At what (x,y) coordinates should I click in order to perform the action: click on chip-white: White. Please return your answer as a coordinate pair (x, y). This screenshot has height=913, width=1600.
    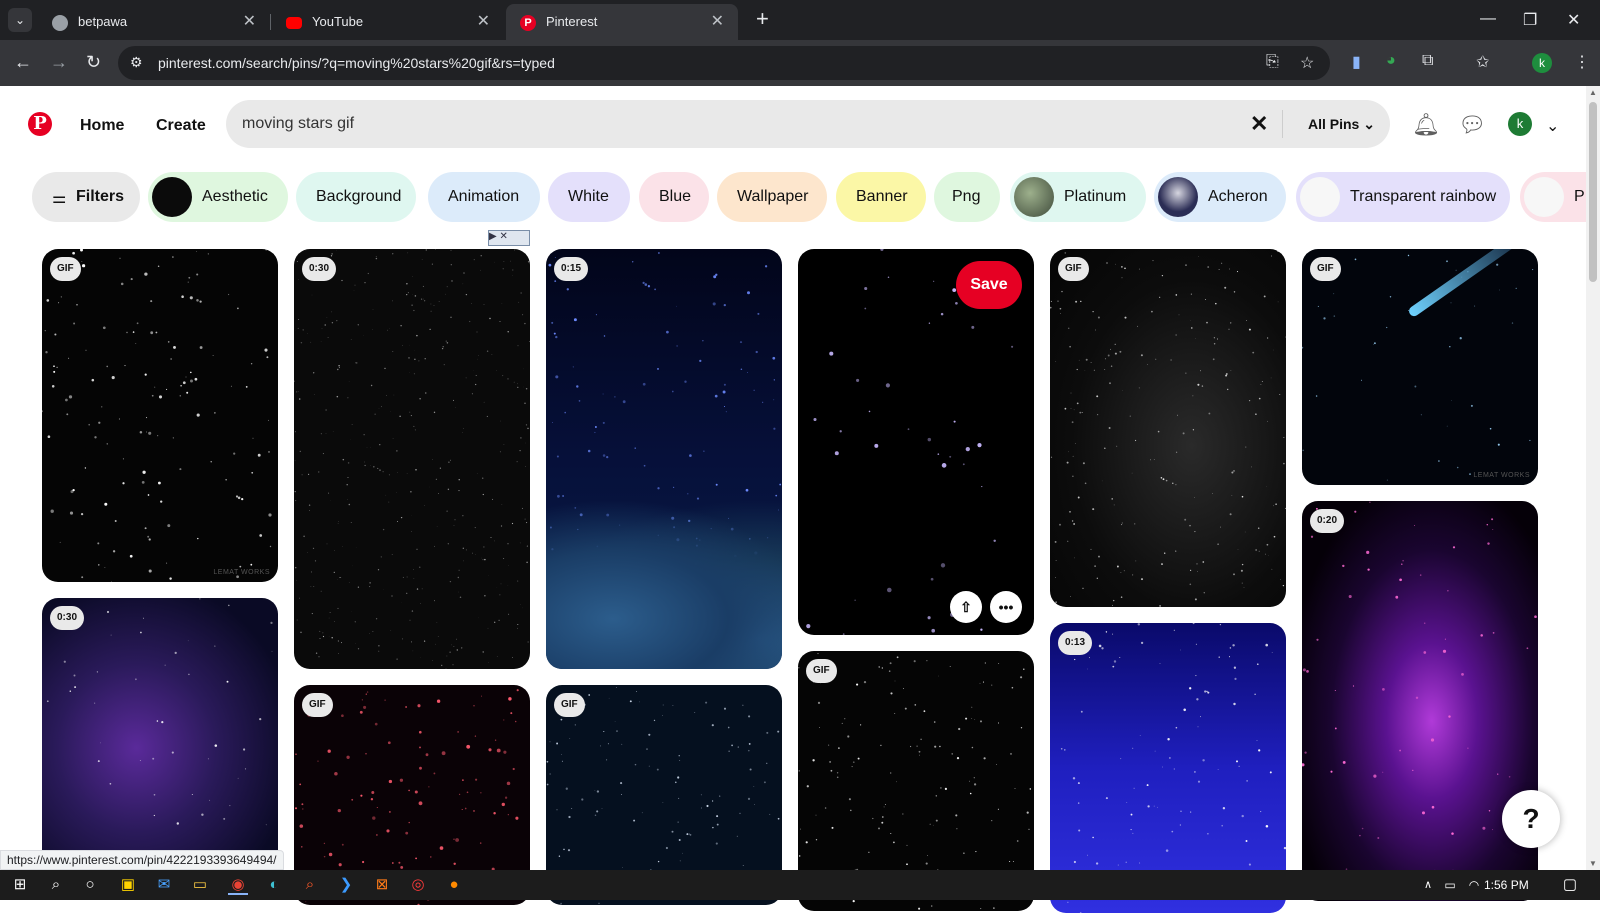
    Looking at the image, I should click on (589, 197).